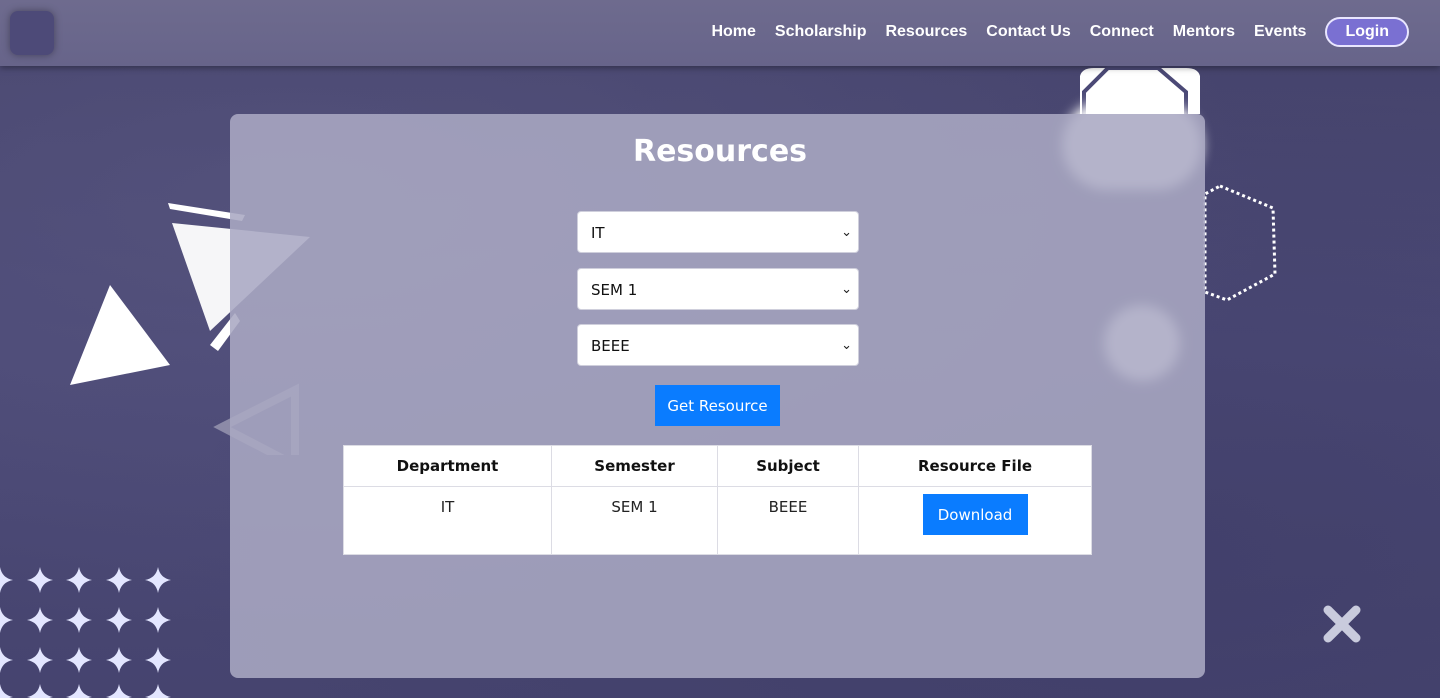  Describe the element at coordinates (447, 466) in the screenshot. I see `header-department: Department` at that location.